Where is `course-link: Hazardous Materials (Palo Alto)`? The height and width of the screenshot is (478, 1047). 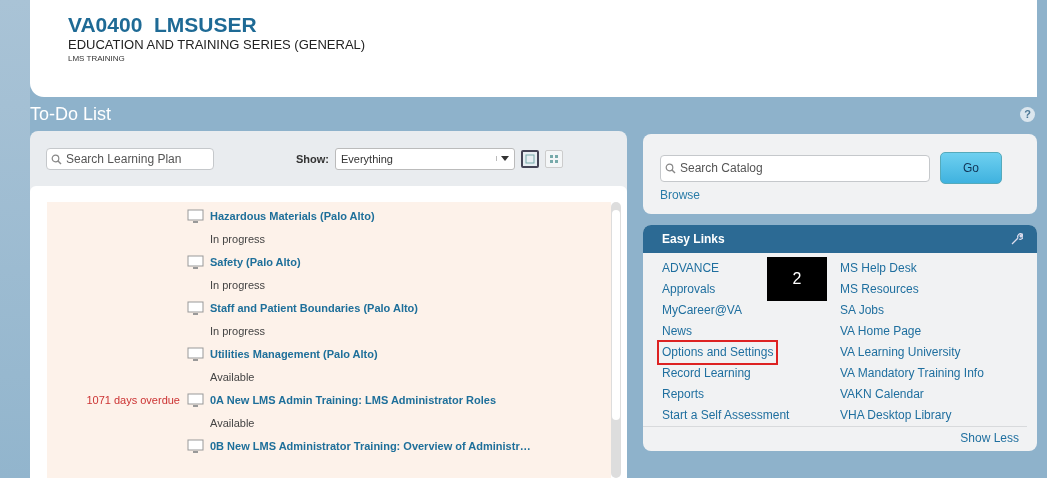
course-link: Hazardous Materials (Palo Alto) is located at coordinates (292, 216).